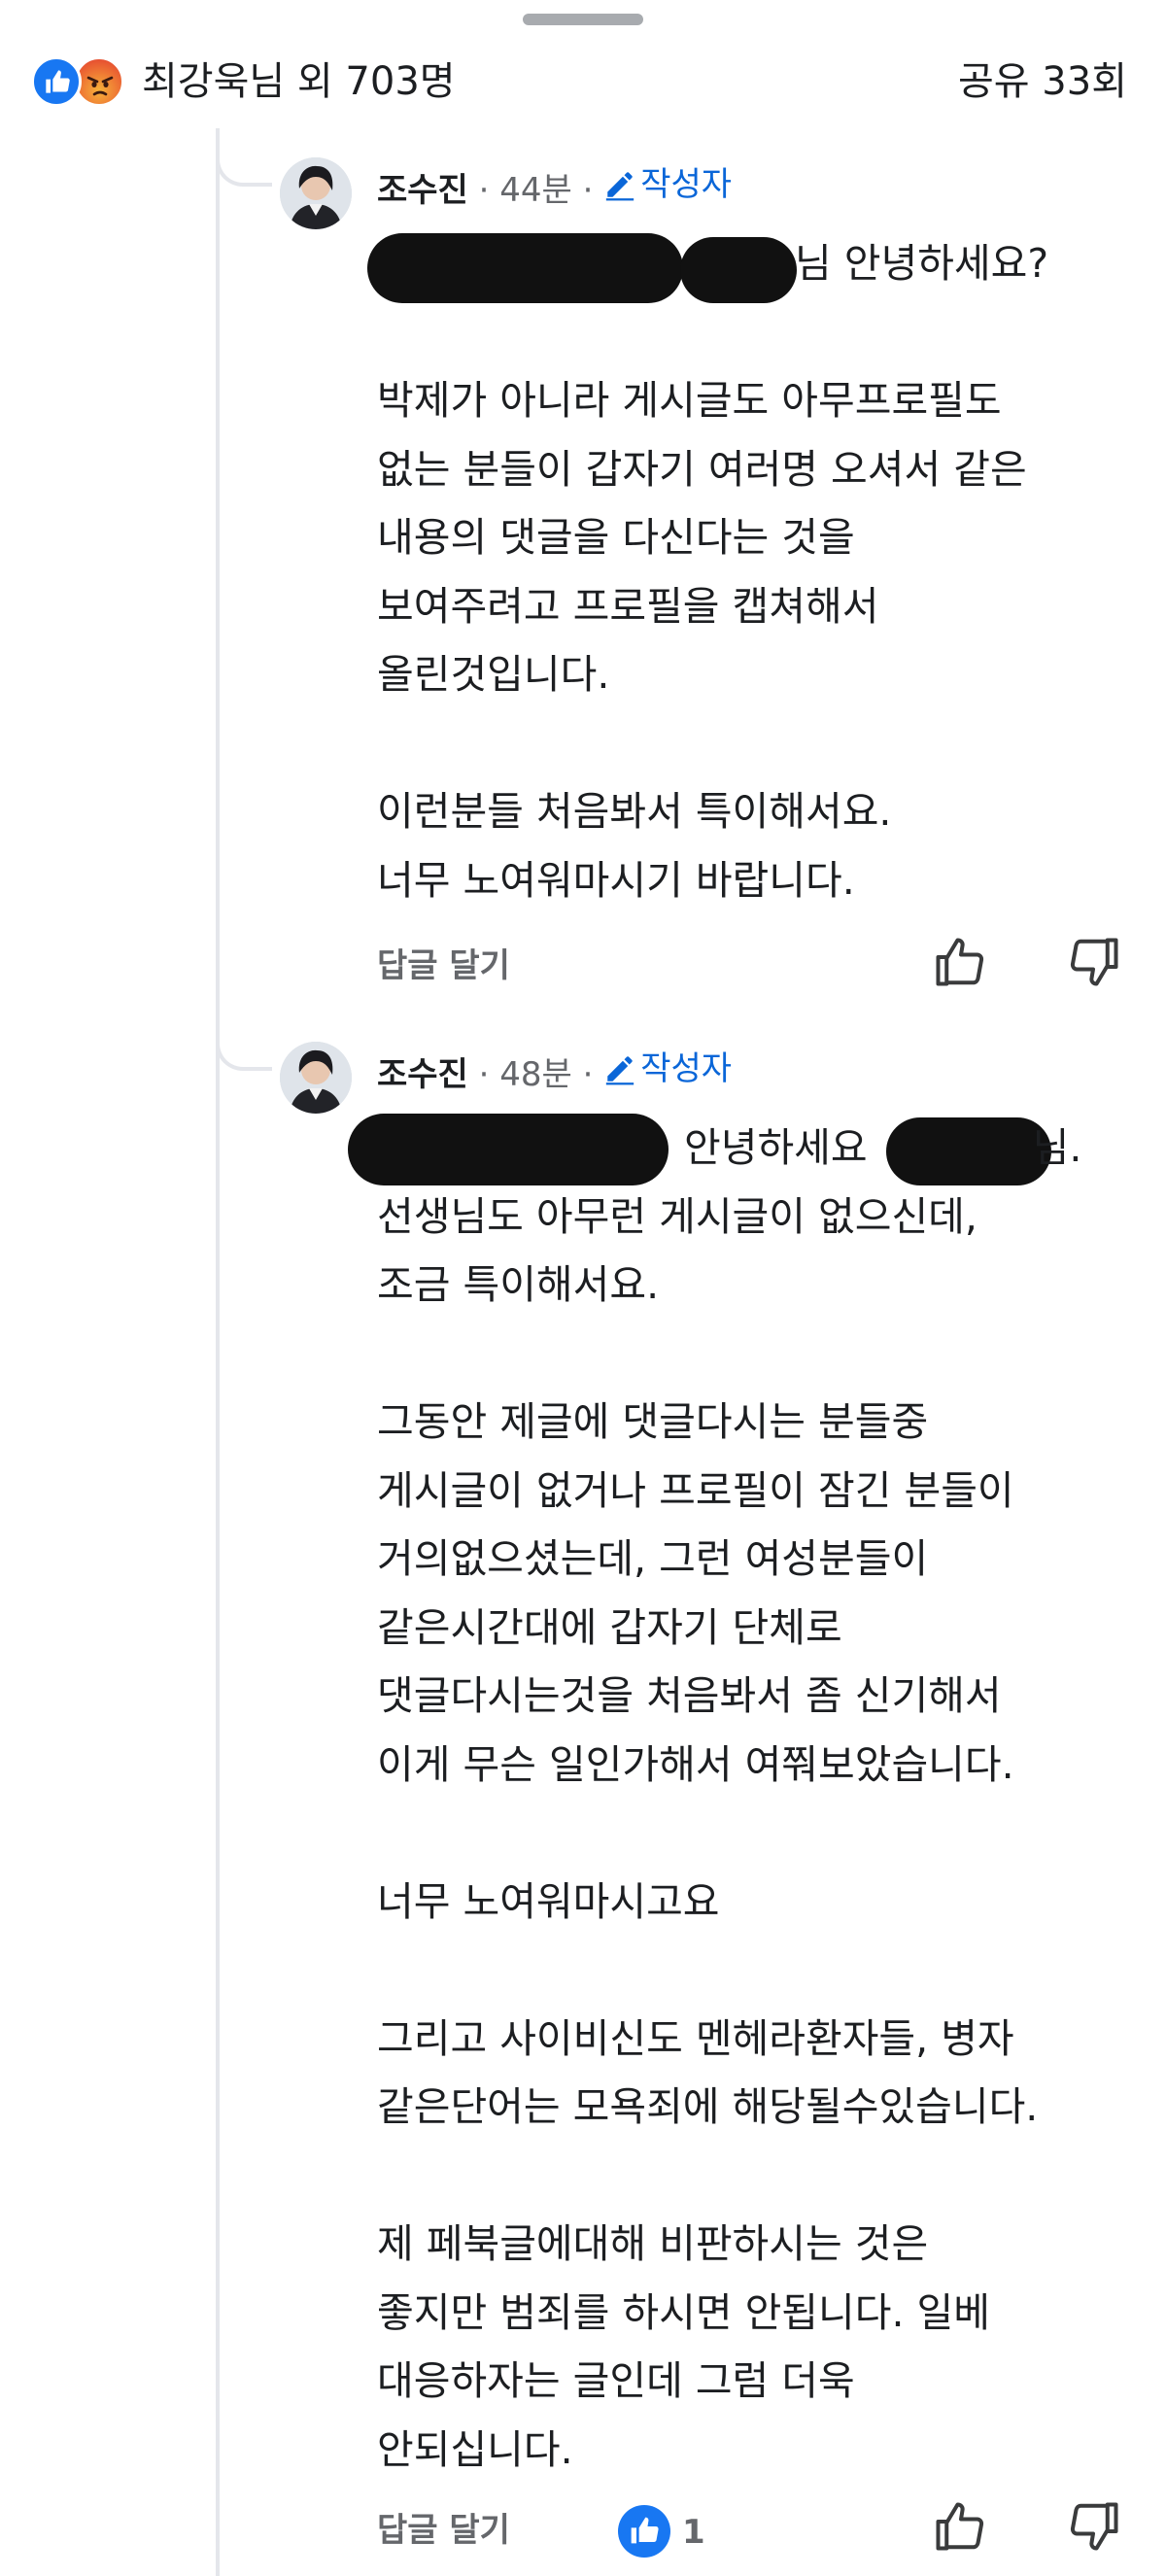 The width and height of the screenshot is (1166, 2576). Describe the element at coordinates (616, 2380) in the screenshot. I see `comment-line: 대응하자는 글인데 그럼 더욱` at that location.